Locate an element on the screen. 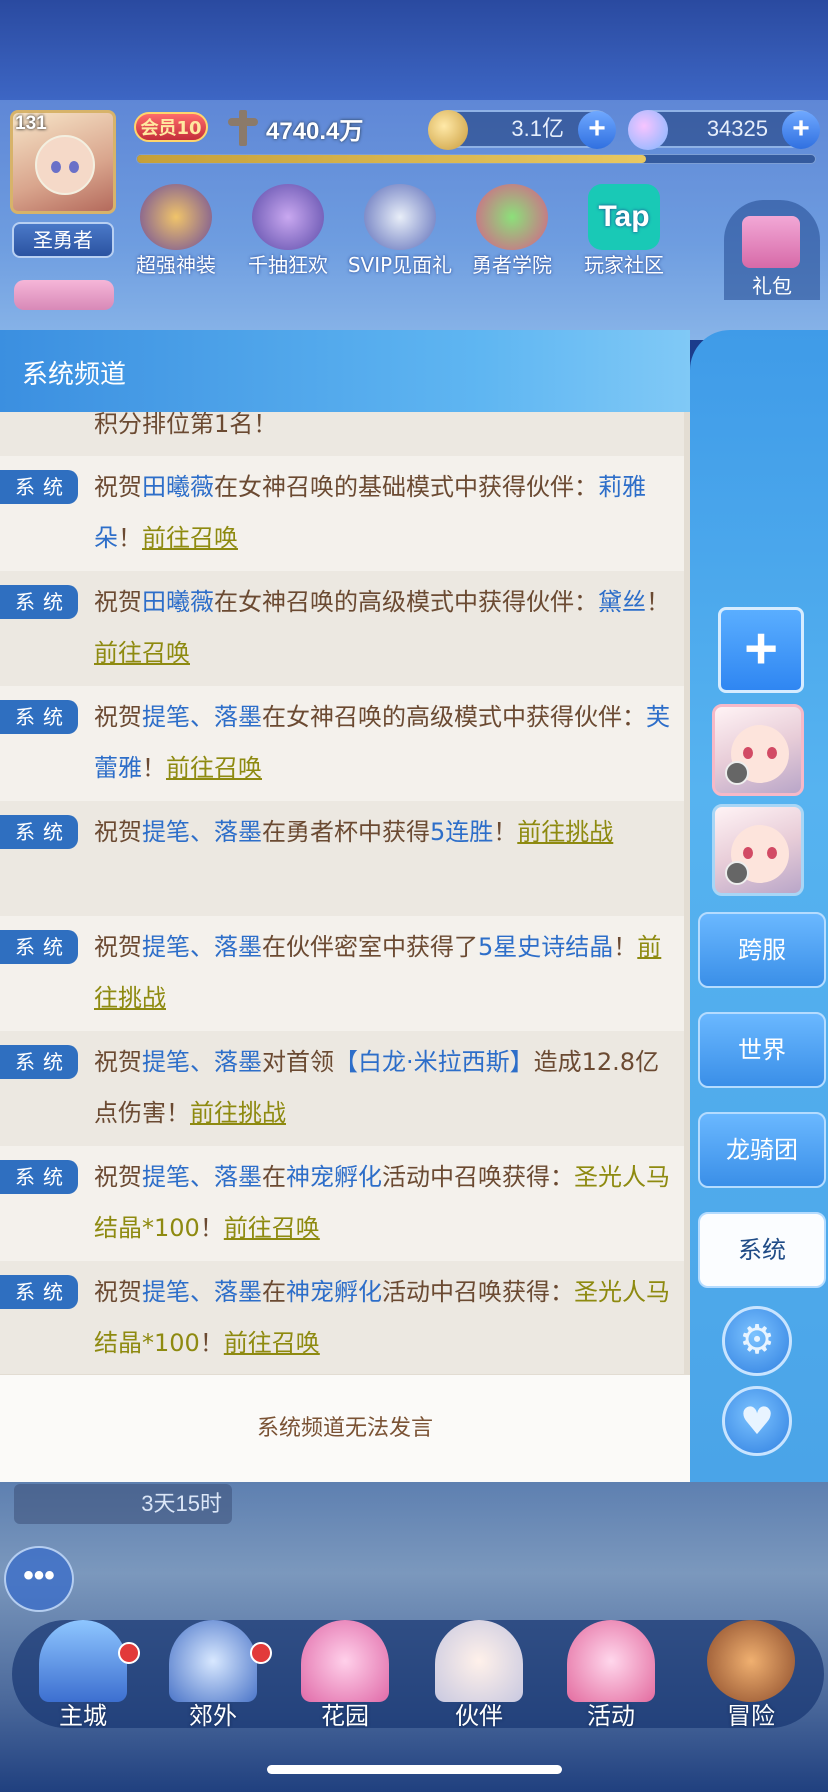 Image resolution: width=828 pixels, height=1792 pixels. channel-system: 系统 is located at coordinates (762, 1250).